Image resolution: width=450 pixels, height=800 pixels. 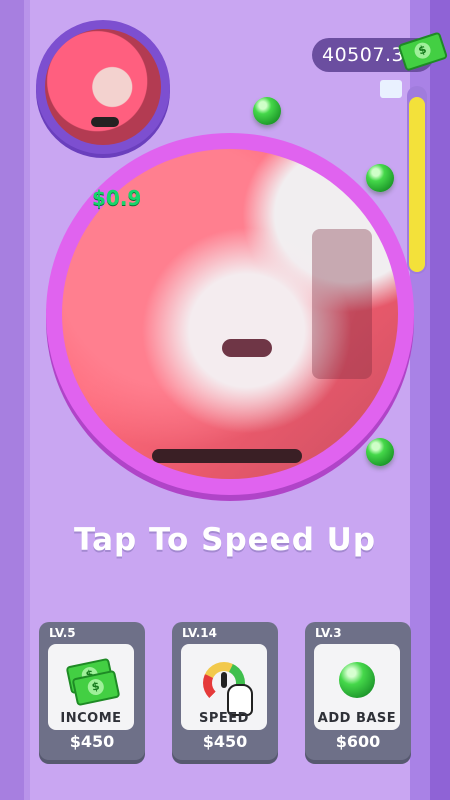 What do you see at coordinates (117, 198) in the screenshot?
I see `earn-popup: $0.9` at bounding box center [117, 198].